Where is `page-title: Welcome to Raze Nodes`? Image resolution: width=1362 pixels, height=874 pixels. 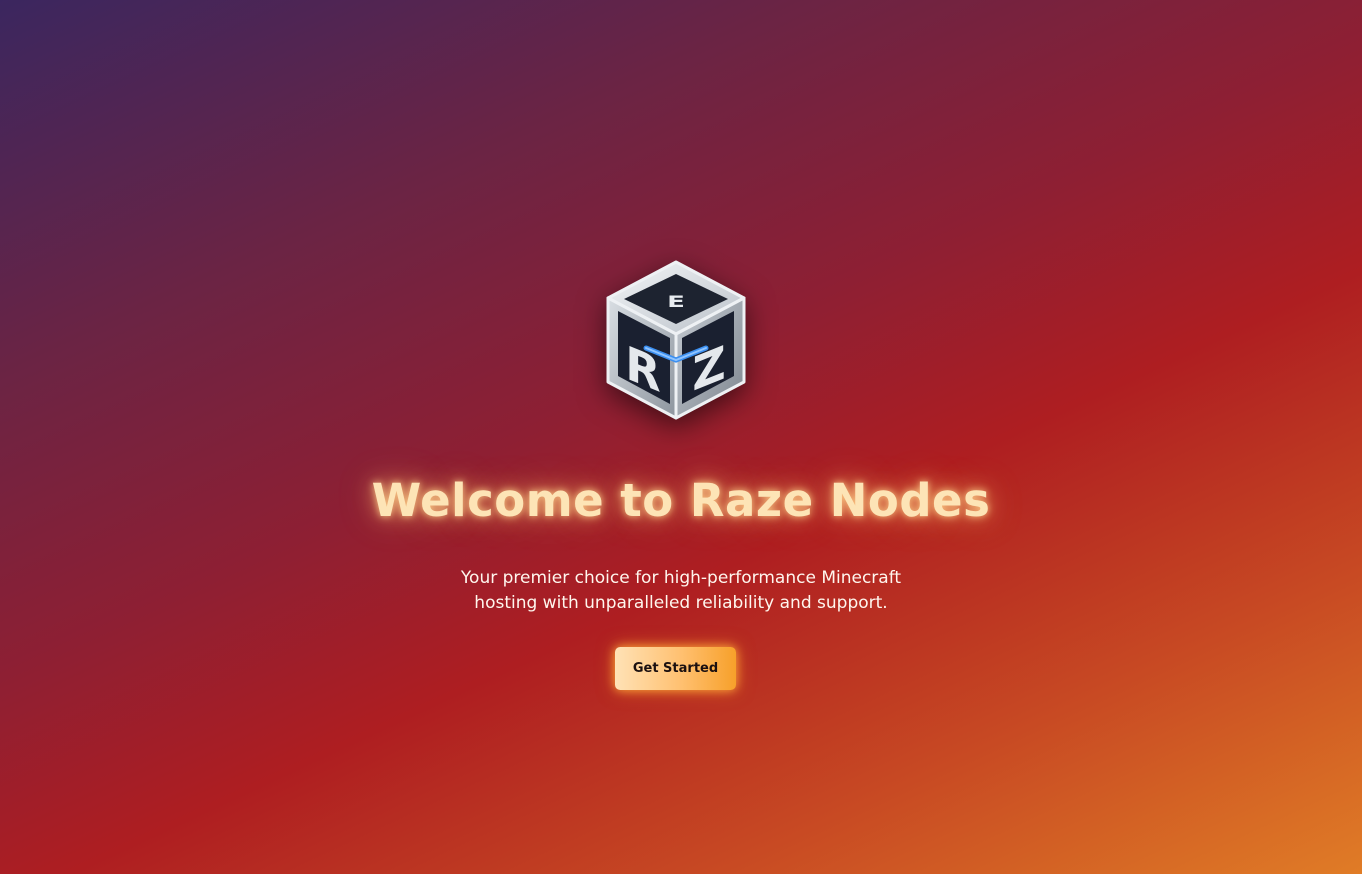 page-title: Welcome to Raze Nodes is located at coordinates (681, 500).